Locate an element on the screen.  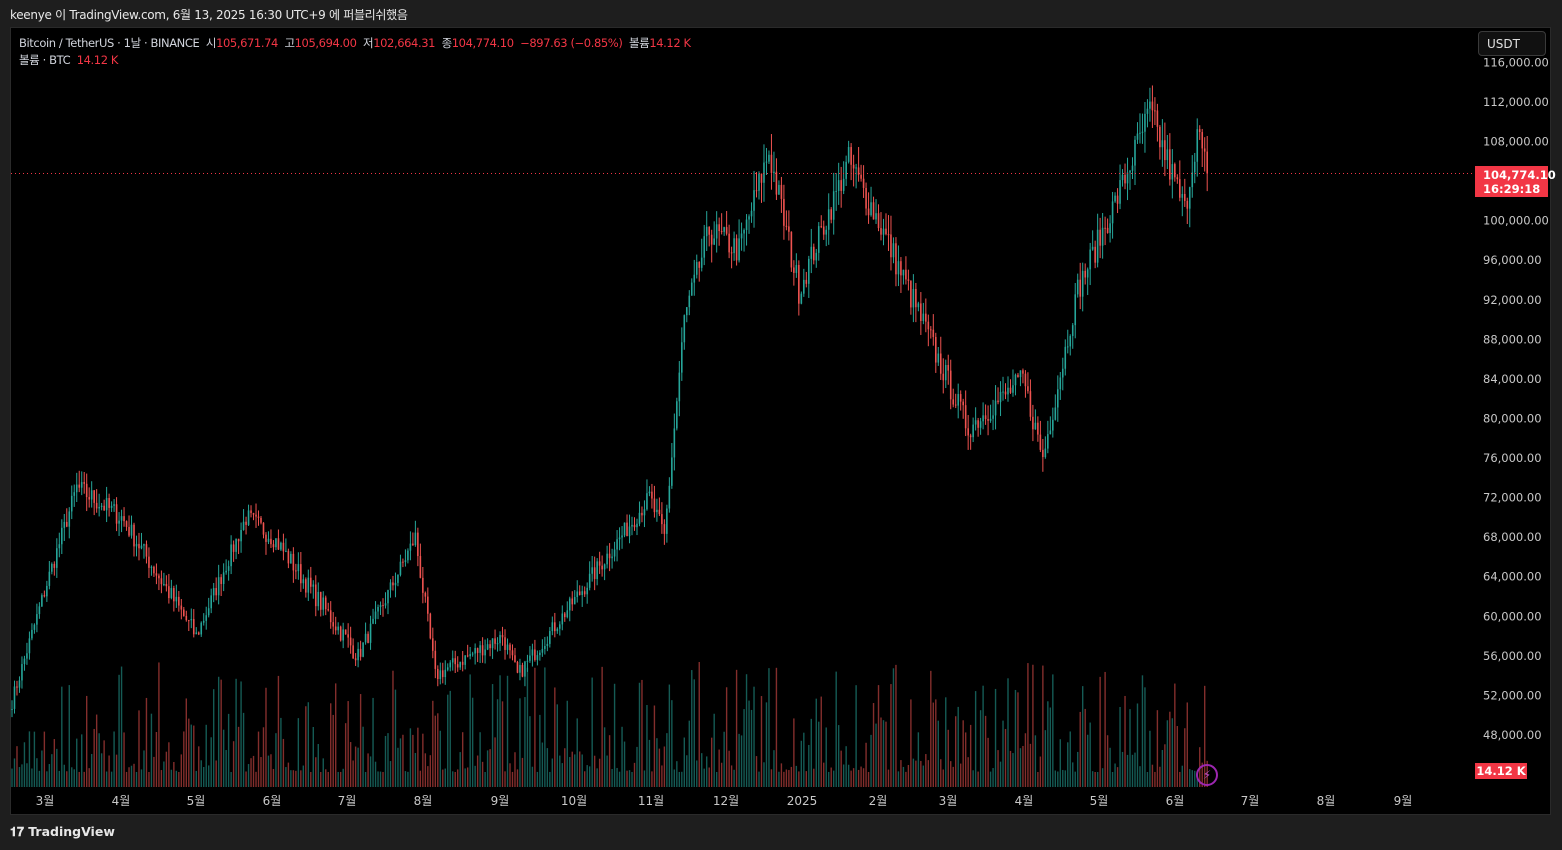
y-axis-label: 52,000.00 is located at coordinates (1512, 695).